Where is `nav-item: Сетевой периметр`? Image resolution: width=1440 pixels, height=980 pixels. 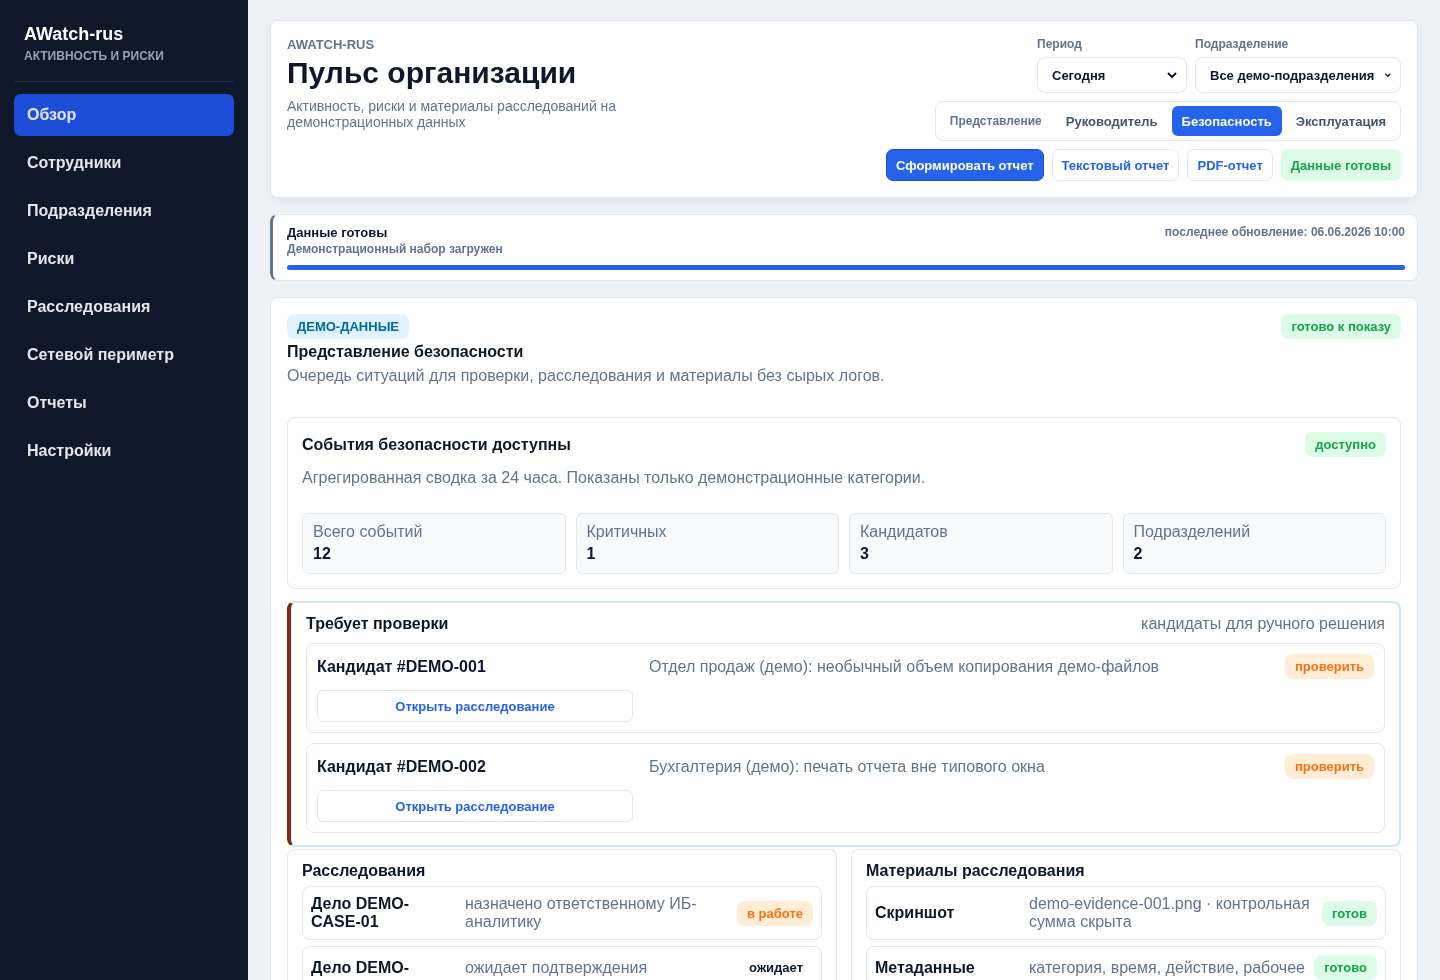 nav-item: Сетевой периметр is located at coordinates (124, 355).